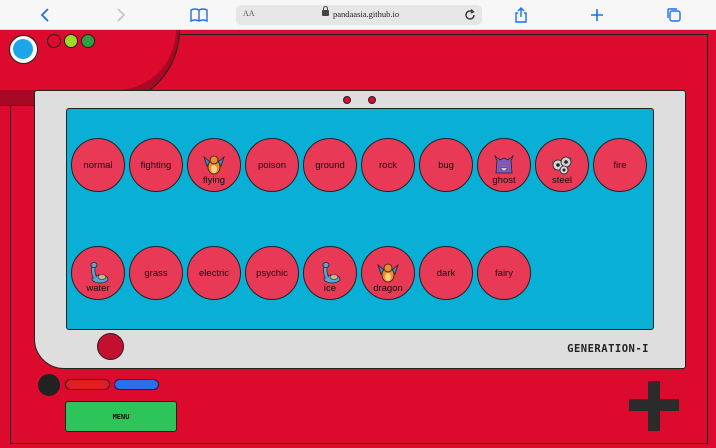  Describe the element at coordinates (199, 15) in the screenshot. I see `book-icon` at that location.